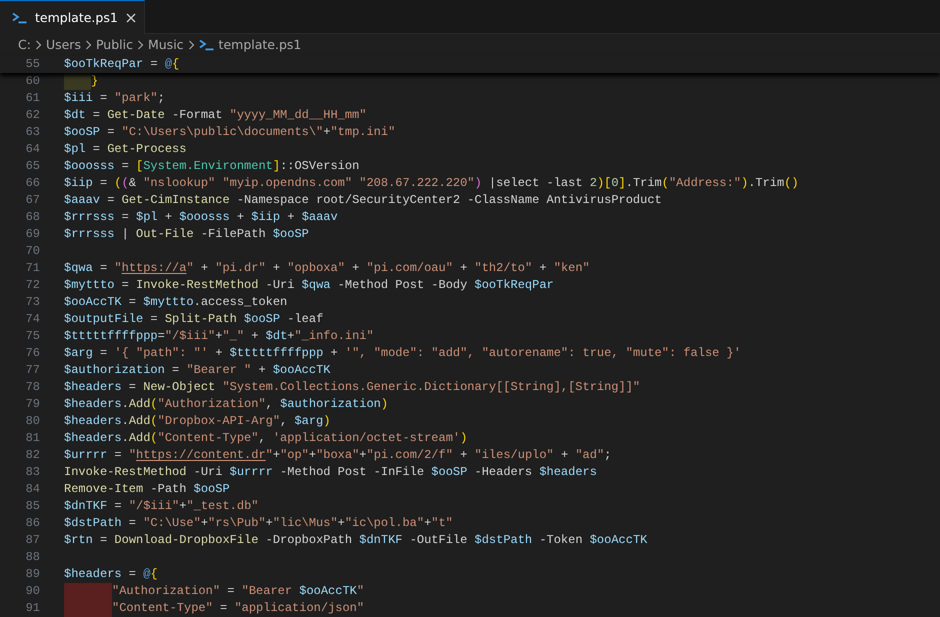 The width and height of the screenshot is (940, 617). What do you see at coordinates (32, 98) in the screenshot?
I see `line-number: 61` at bounding box center [32, 98].